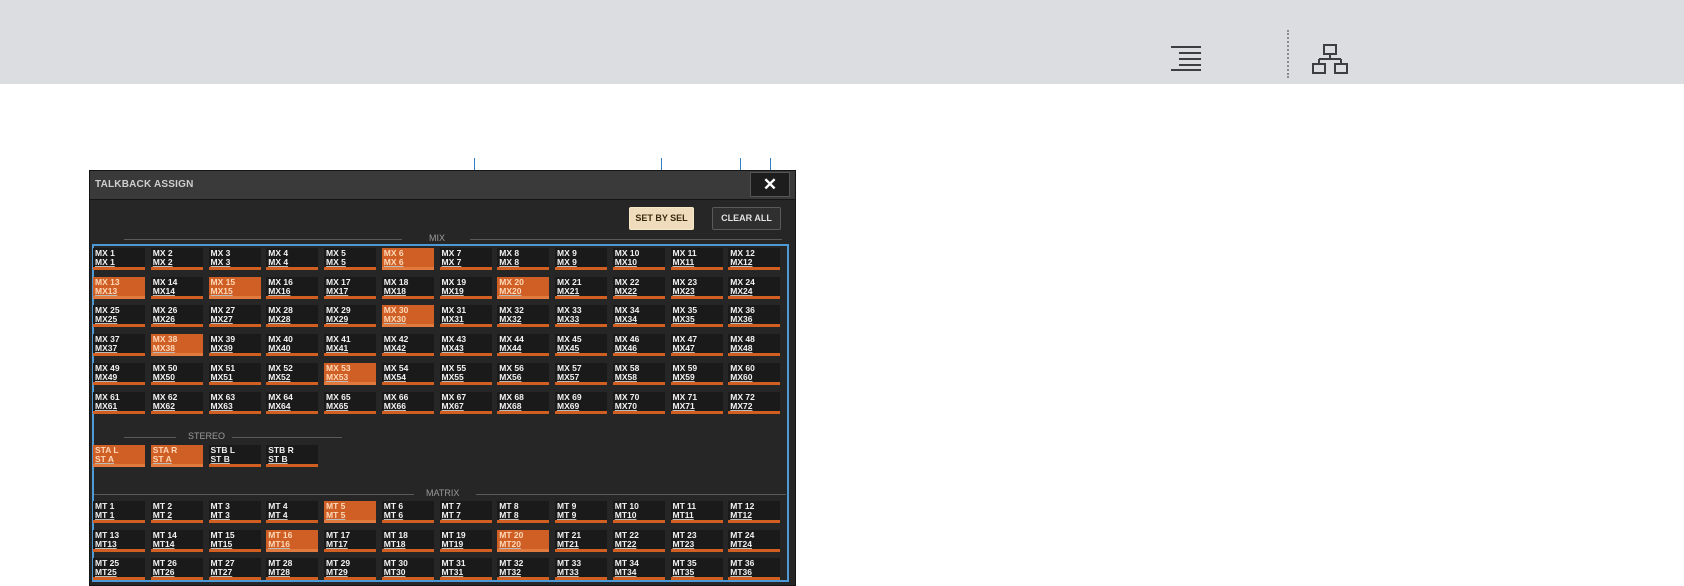 This screenshot has width=1684, height=586. What do you see at coordinates (119, 403) in the screenshot?
I see `mix-bus-button: MX 61 MX61` at bounding box center [119, 403].